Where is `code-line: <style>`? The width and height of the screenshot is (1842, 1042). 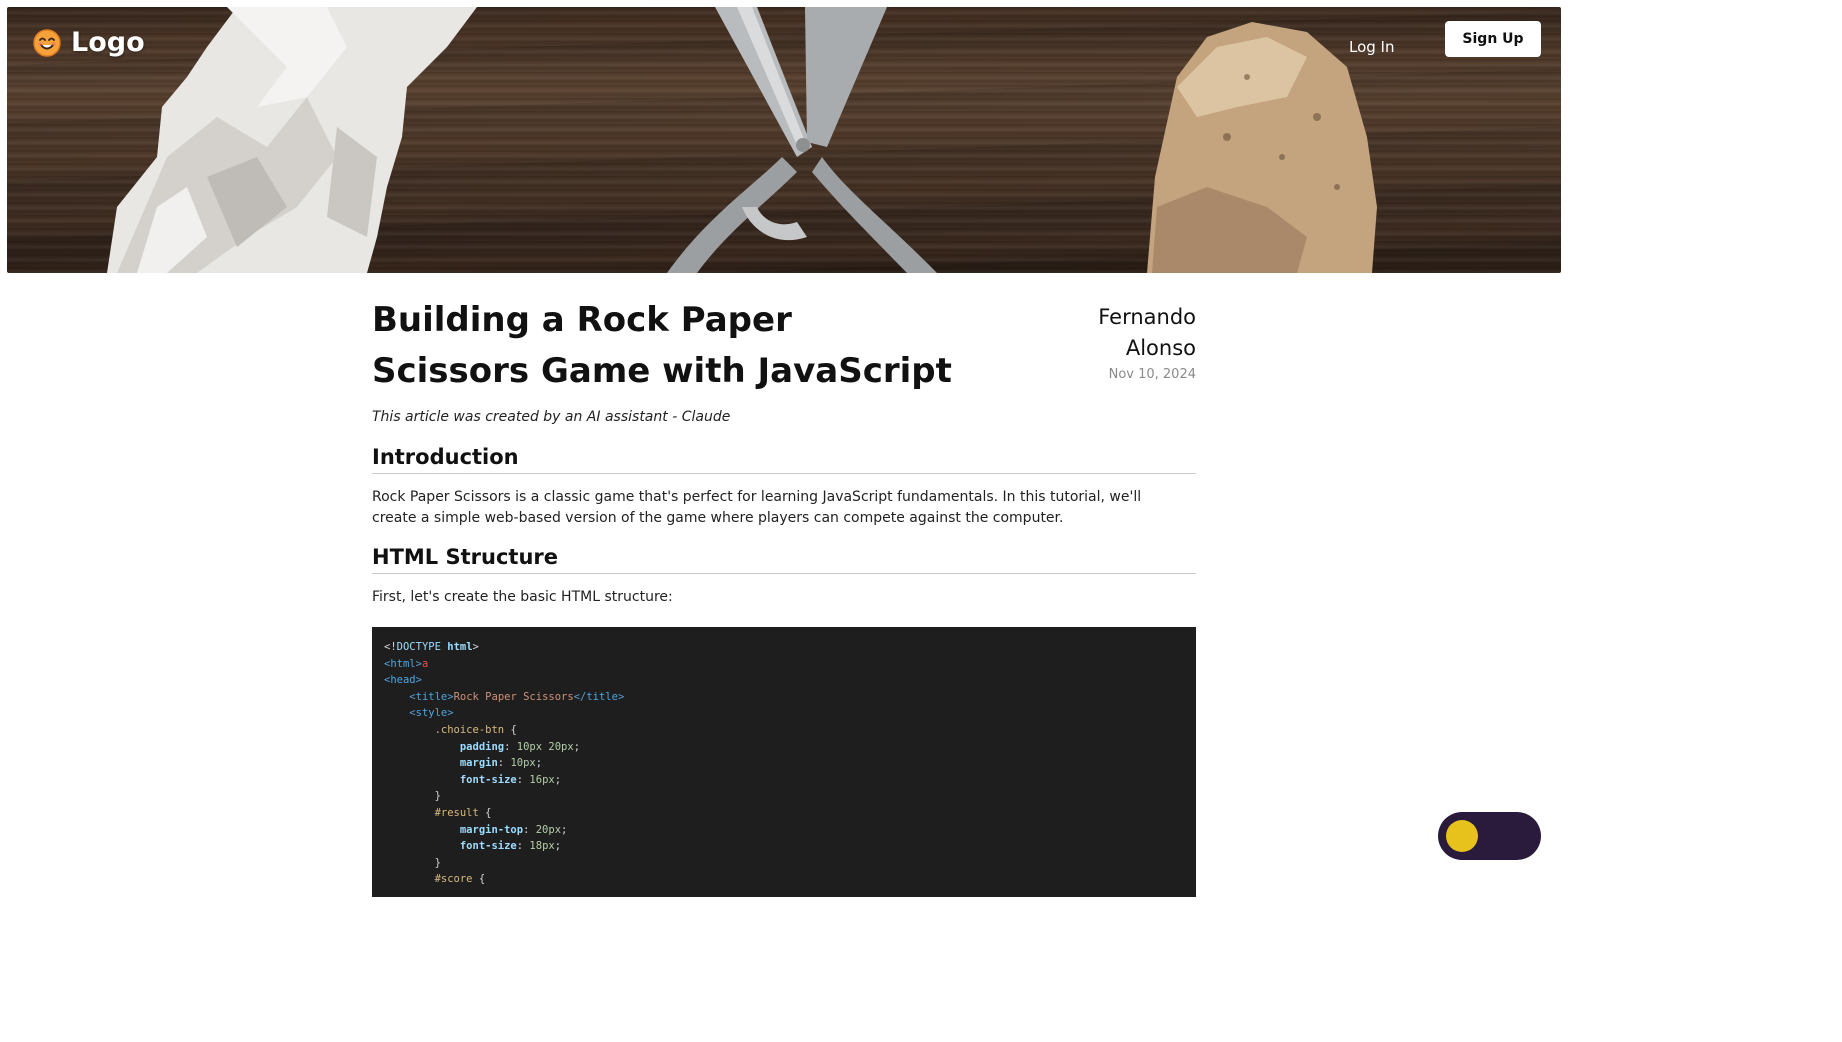
code-line: <style> is located at coordinates (431, 713).